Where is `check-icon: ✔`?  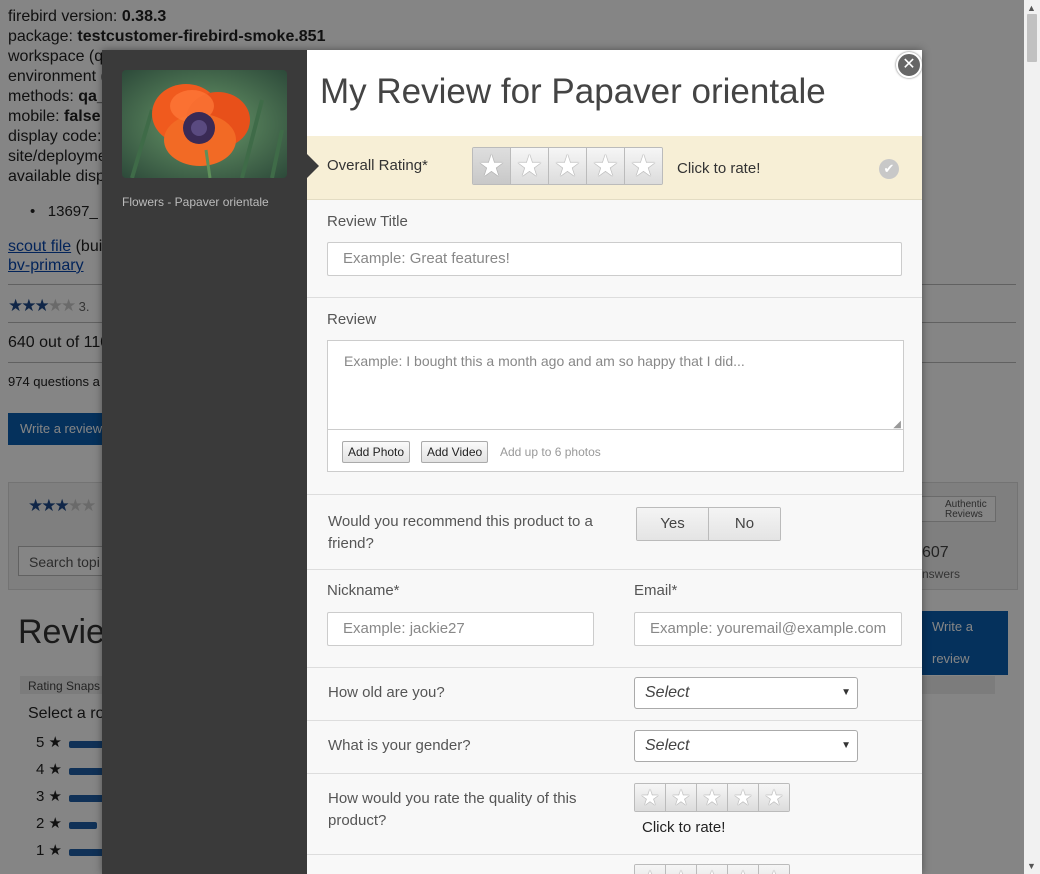
check-icon: ✔ is located at coordinates (889, 169).